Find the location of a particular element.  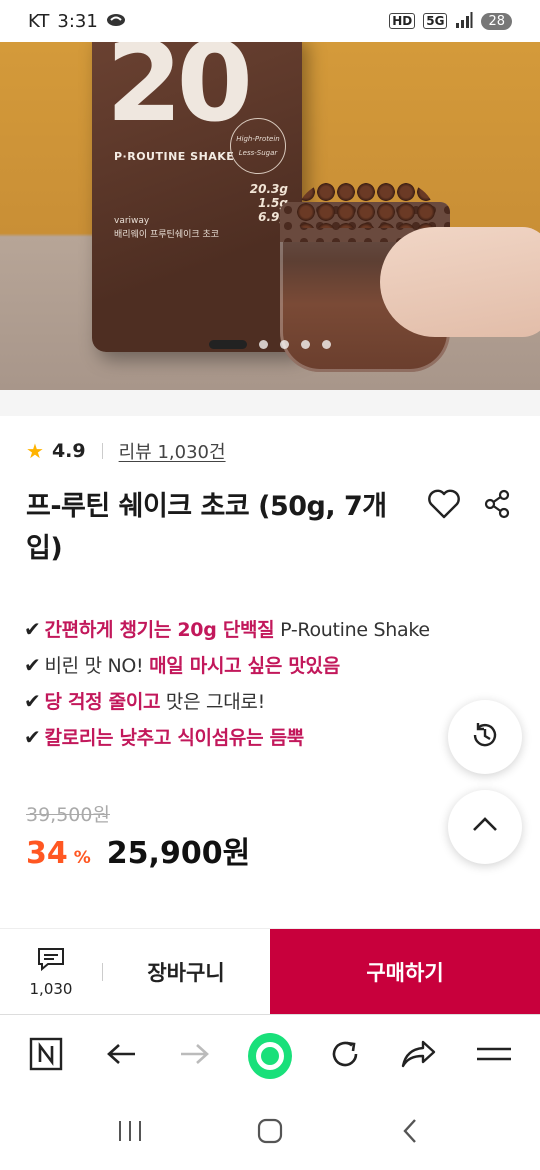

divider is located at coordinates (102, 451).